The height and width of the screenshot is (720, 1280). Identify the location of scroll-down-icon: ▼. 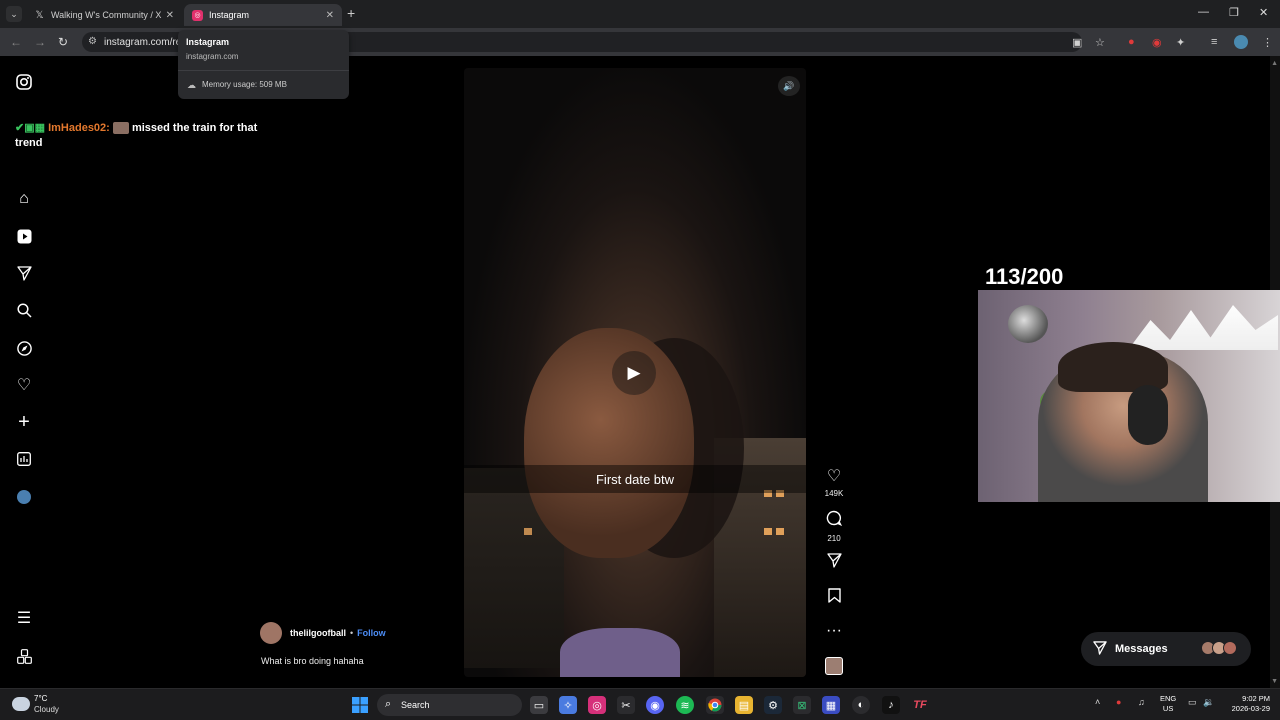
(1274, 681).